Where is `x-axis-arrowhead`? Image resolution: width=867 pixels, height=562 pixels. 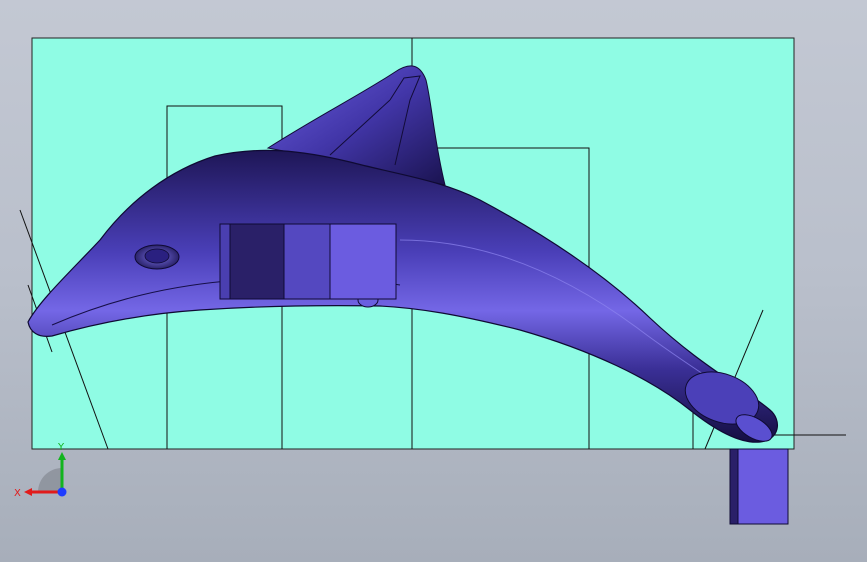 x-axis-arrowhead is located at coordinates (28, 492).